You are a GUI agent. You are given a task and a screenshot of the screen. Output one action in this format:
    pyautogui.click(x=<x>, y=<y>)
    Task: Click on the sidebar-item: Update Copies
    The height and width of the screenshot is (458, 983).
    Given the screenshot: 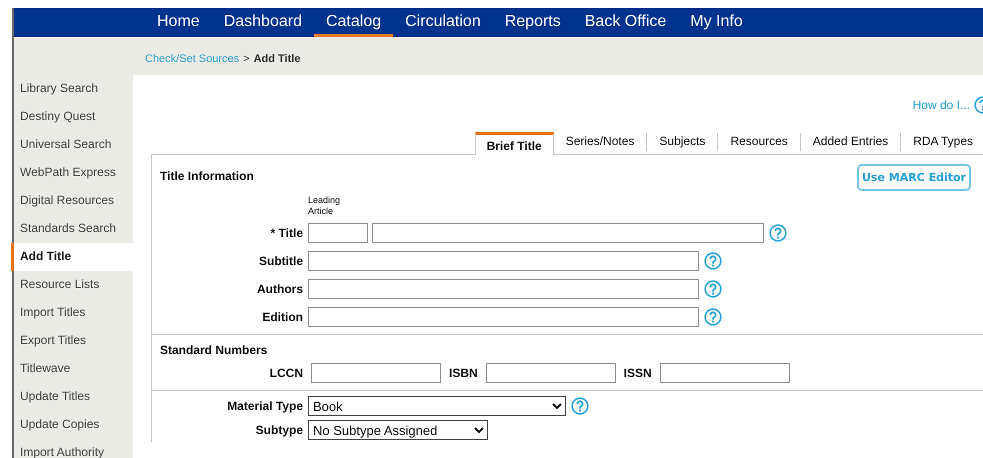 What is the action you would take?
    pyautogui.click(x=72, y=425)
    